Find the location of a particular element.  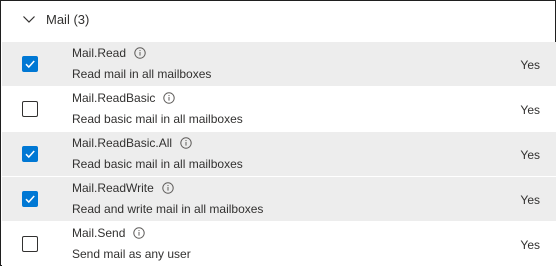

mail-group-header: Mail (3) is located at coordinates (279, 19).